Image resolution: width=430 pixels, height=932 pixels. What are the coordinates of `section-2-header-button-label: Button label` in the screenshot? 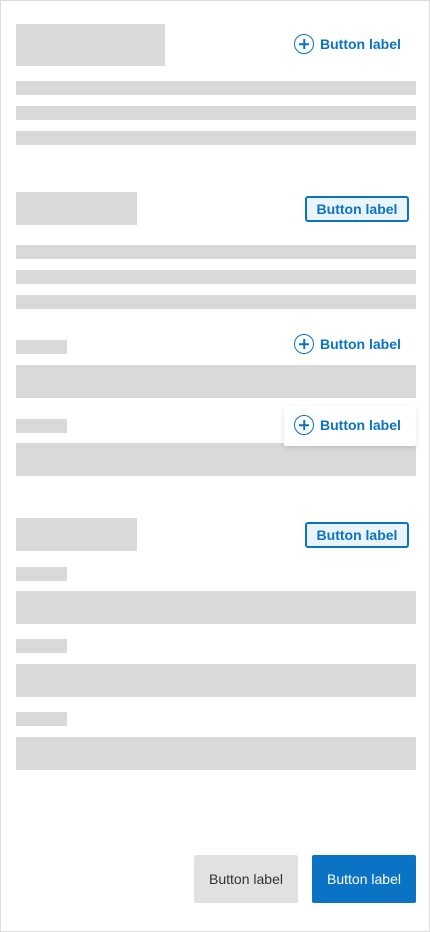 It's located at (357, 209).